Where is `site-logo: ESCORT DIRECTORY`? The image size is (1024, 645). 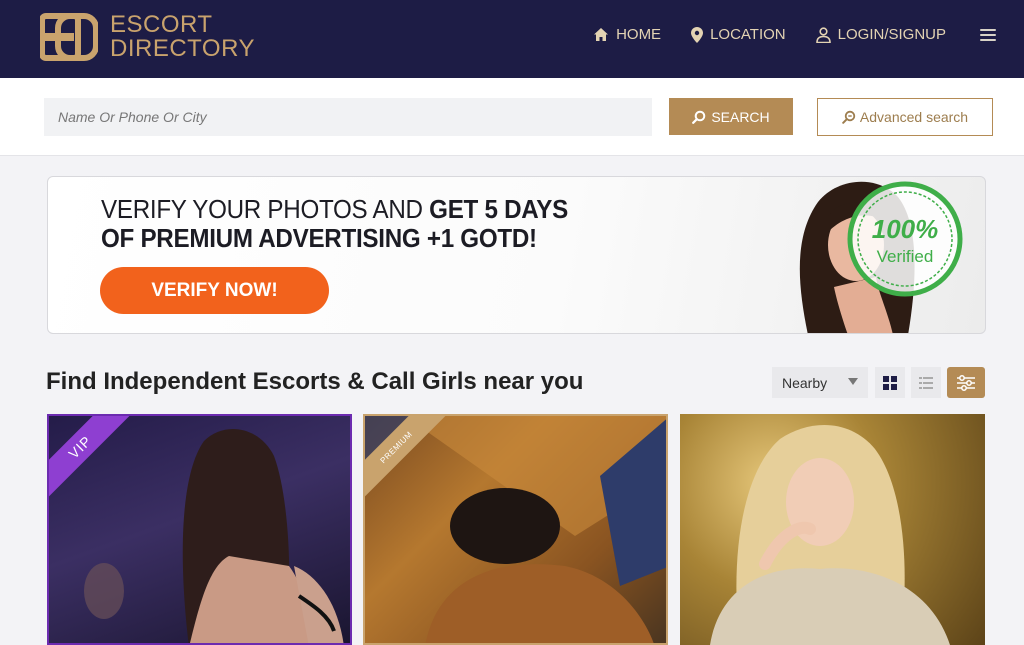
site-logo: ESCORT DIRECTORY is located at coordinates (147, 37).